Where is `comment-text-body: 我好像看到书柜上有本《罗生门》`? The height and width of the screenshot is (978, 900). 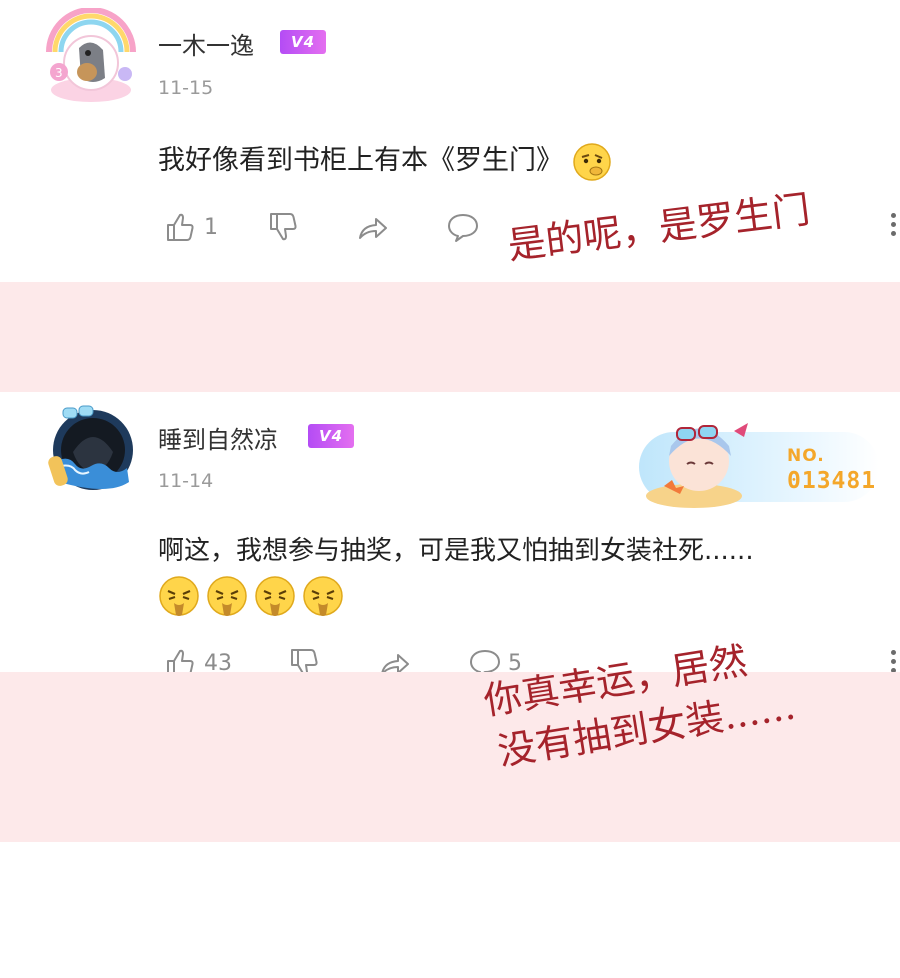
comment-text-body: 我好像看到书柜上有本《罗生门》 is located at coordinates (360, 160).